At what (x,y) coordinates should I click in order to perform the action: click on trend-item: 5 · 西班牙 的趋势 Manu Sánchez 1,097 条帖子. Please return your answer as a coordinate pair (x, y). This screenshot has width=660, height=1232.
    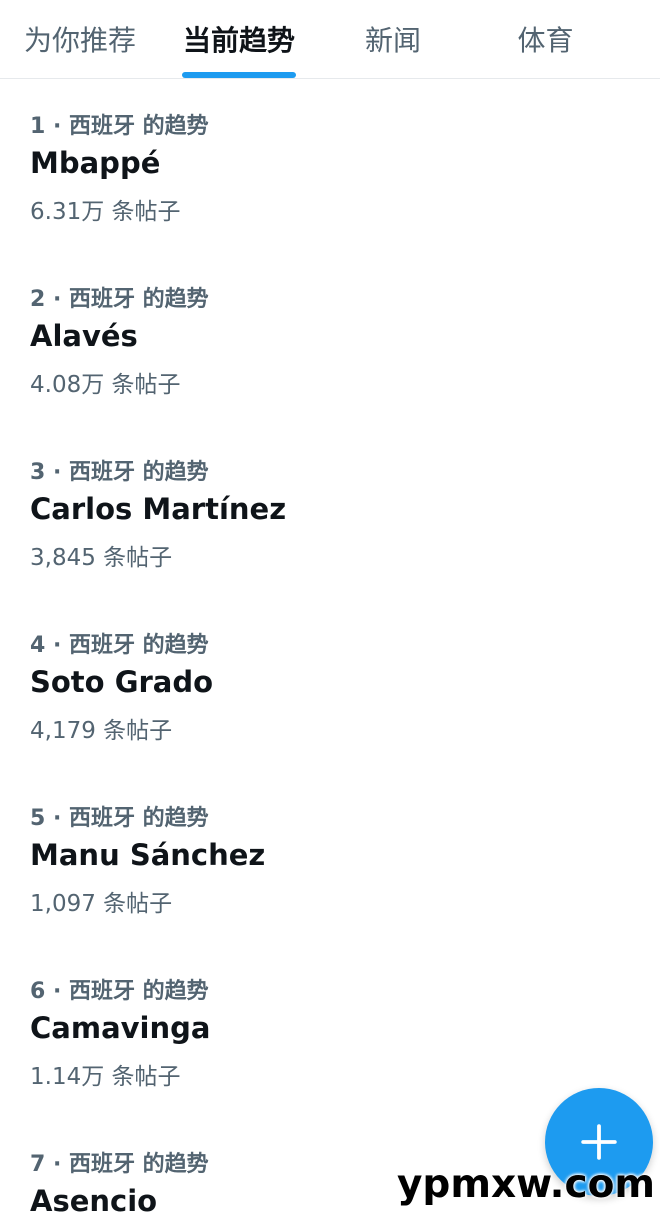
    Looking at the image, I should click on (330, 875).